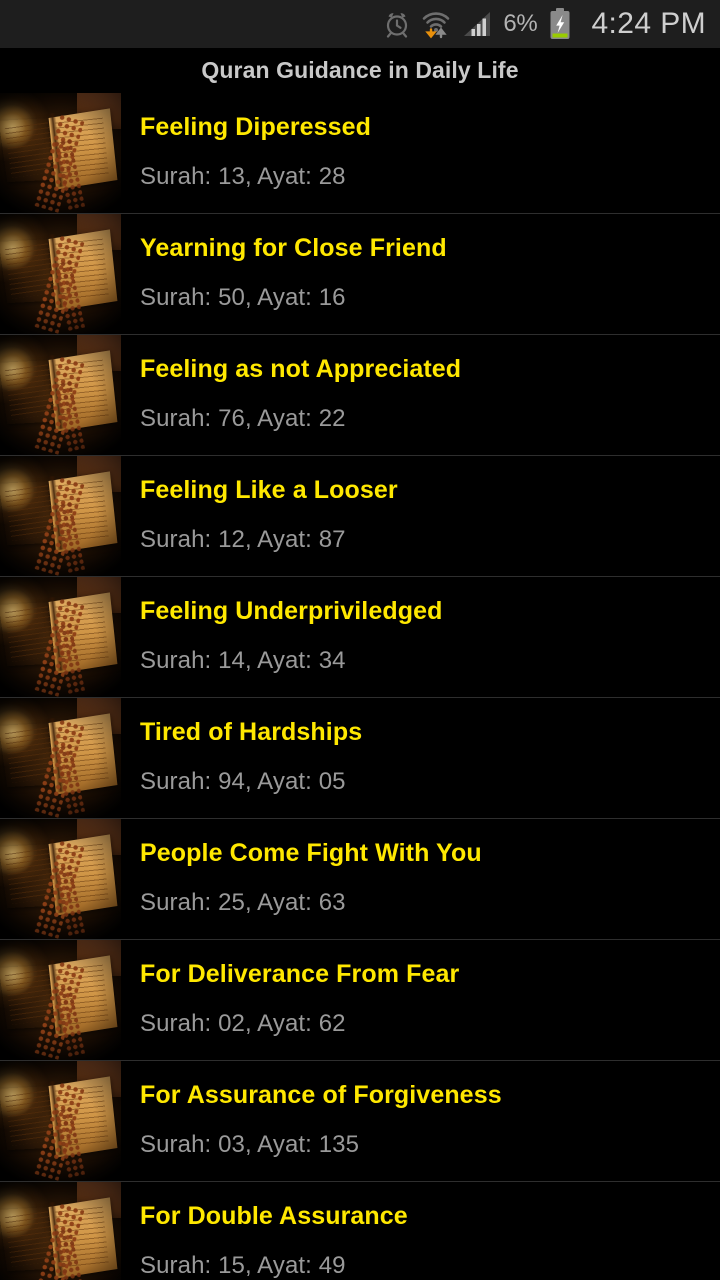 Image resolution: width=720 pixels, height=1280 pixels. Describe the element at coordinates (291, 611) in the screenshot. I see `list-item-title: Feeling Underpriviledged` at that location.